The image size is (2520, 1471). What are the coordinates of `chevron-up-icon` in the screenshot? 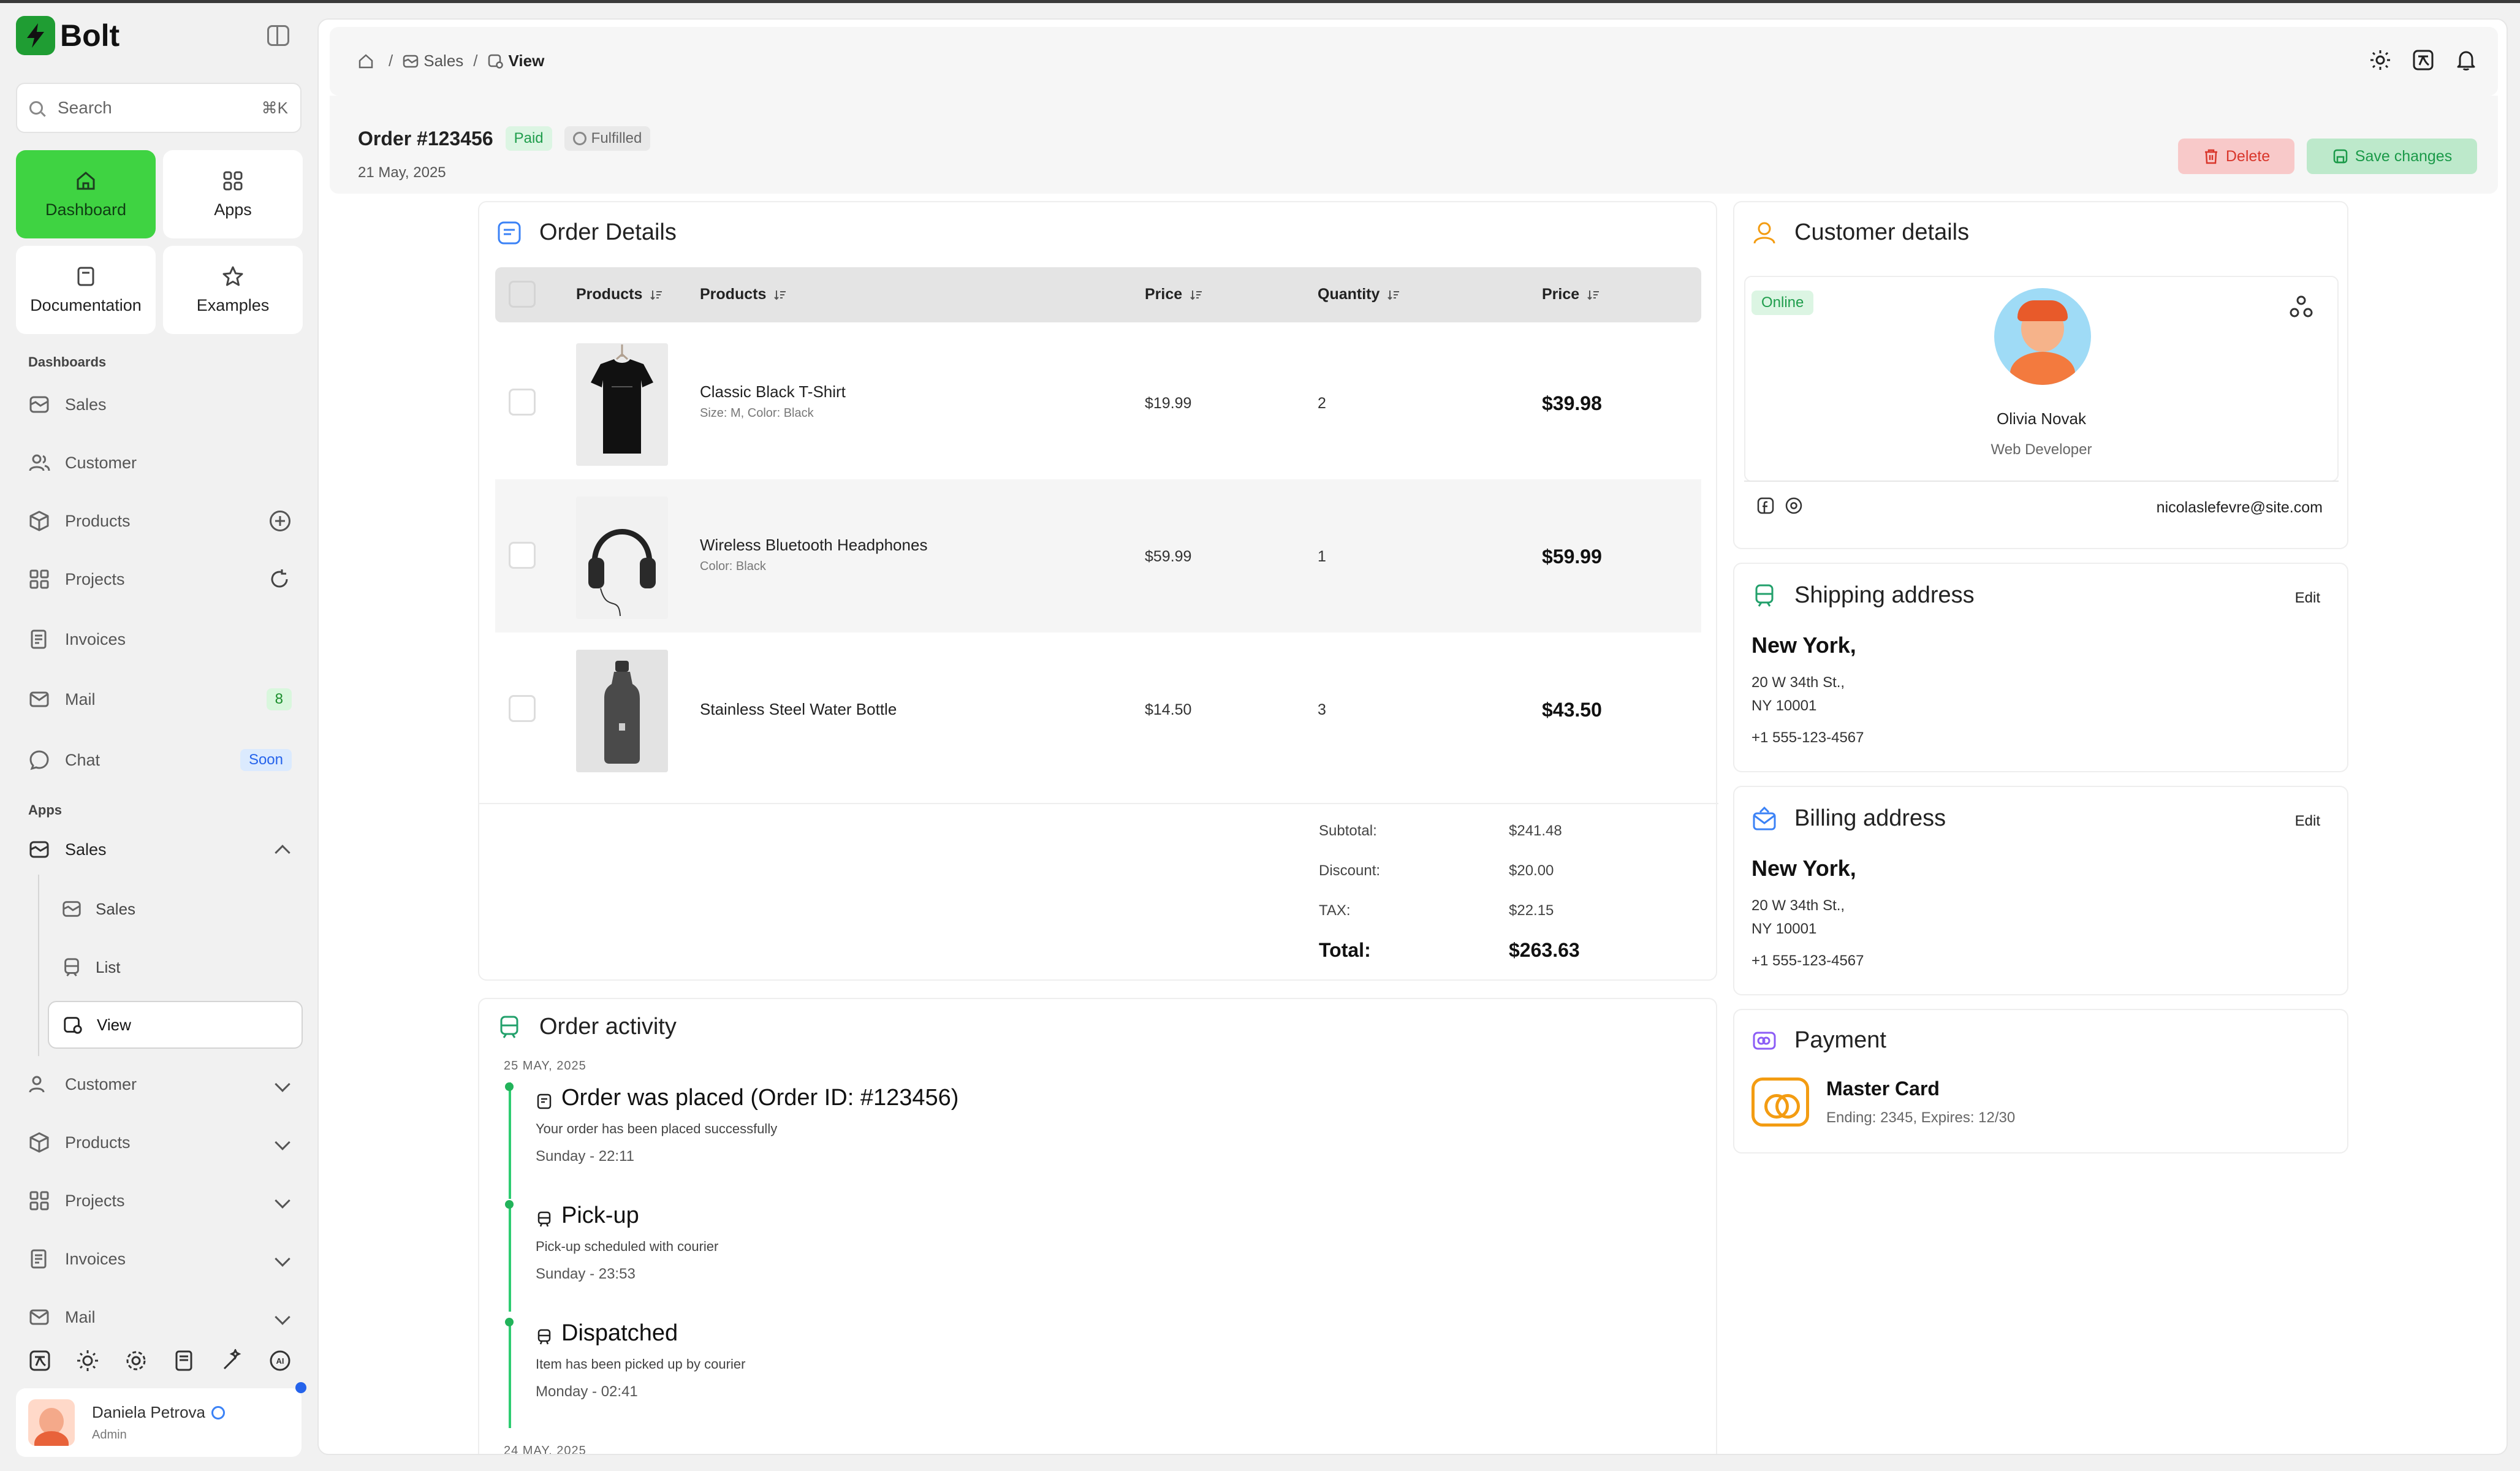 It's located at (282, 853).